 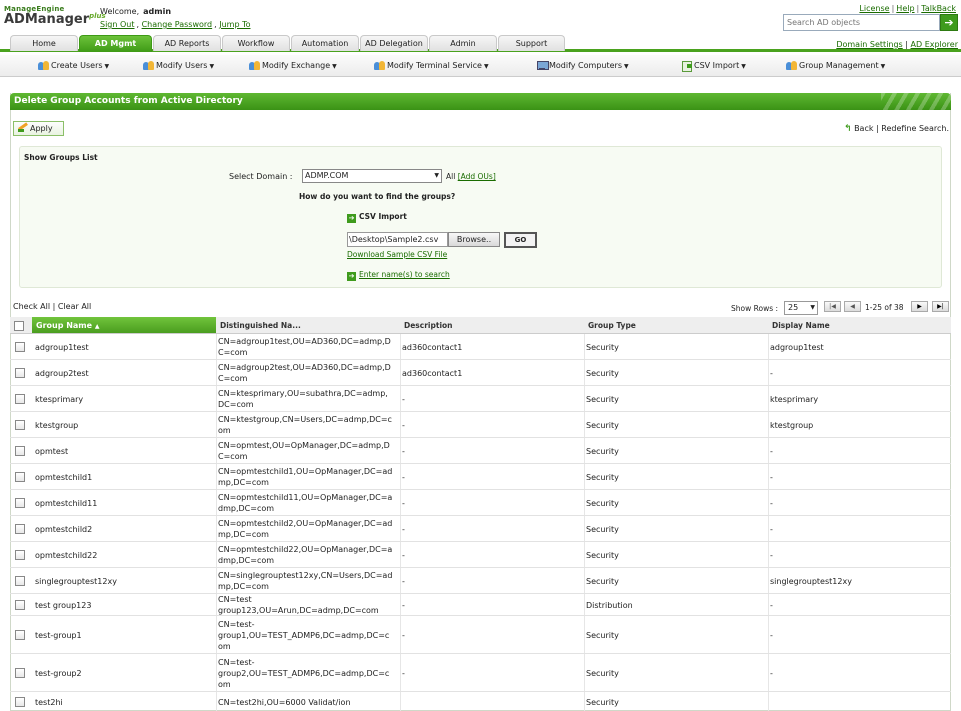 What do you see at coordinates (432, 373) in the screenshot?
I see `cell-description: ad360contact1` at bounding box center [432, 373].